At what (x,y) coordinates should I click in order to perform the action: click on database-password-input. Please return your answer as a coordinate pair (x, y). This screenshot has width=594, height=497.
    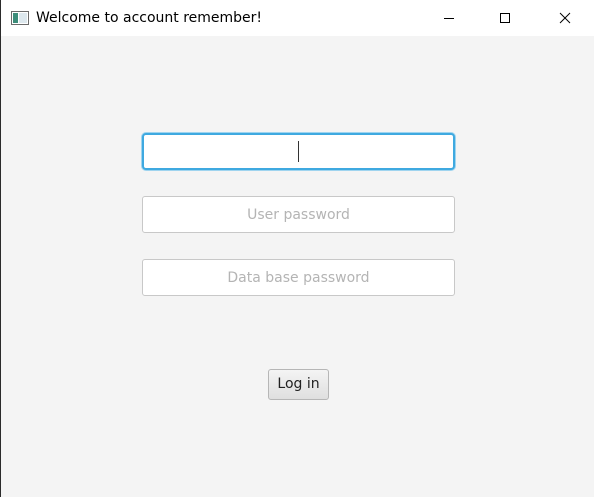
    Looking at the image, I should click on (298, 277).